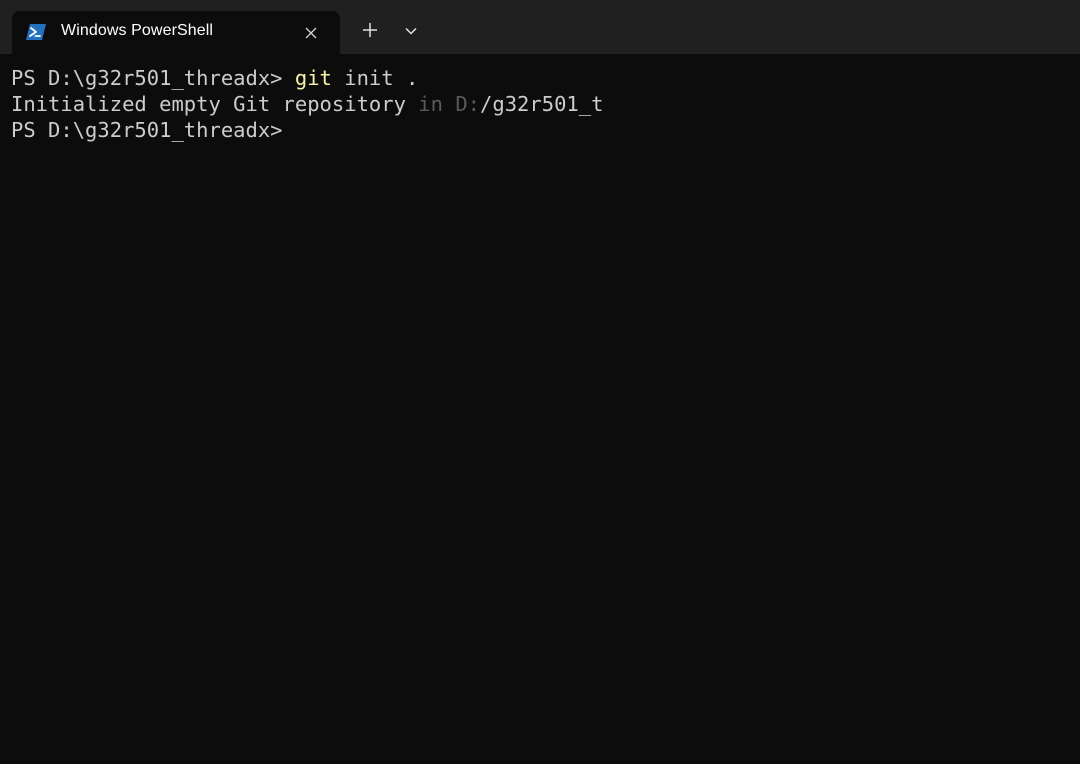 This screenshot has width=1080, height=764. I want to click on output-text-end: /g32r501_t, so click(542, 104).